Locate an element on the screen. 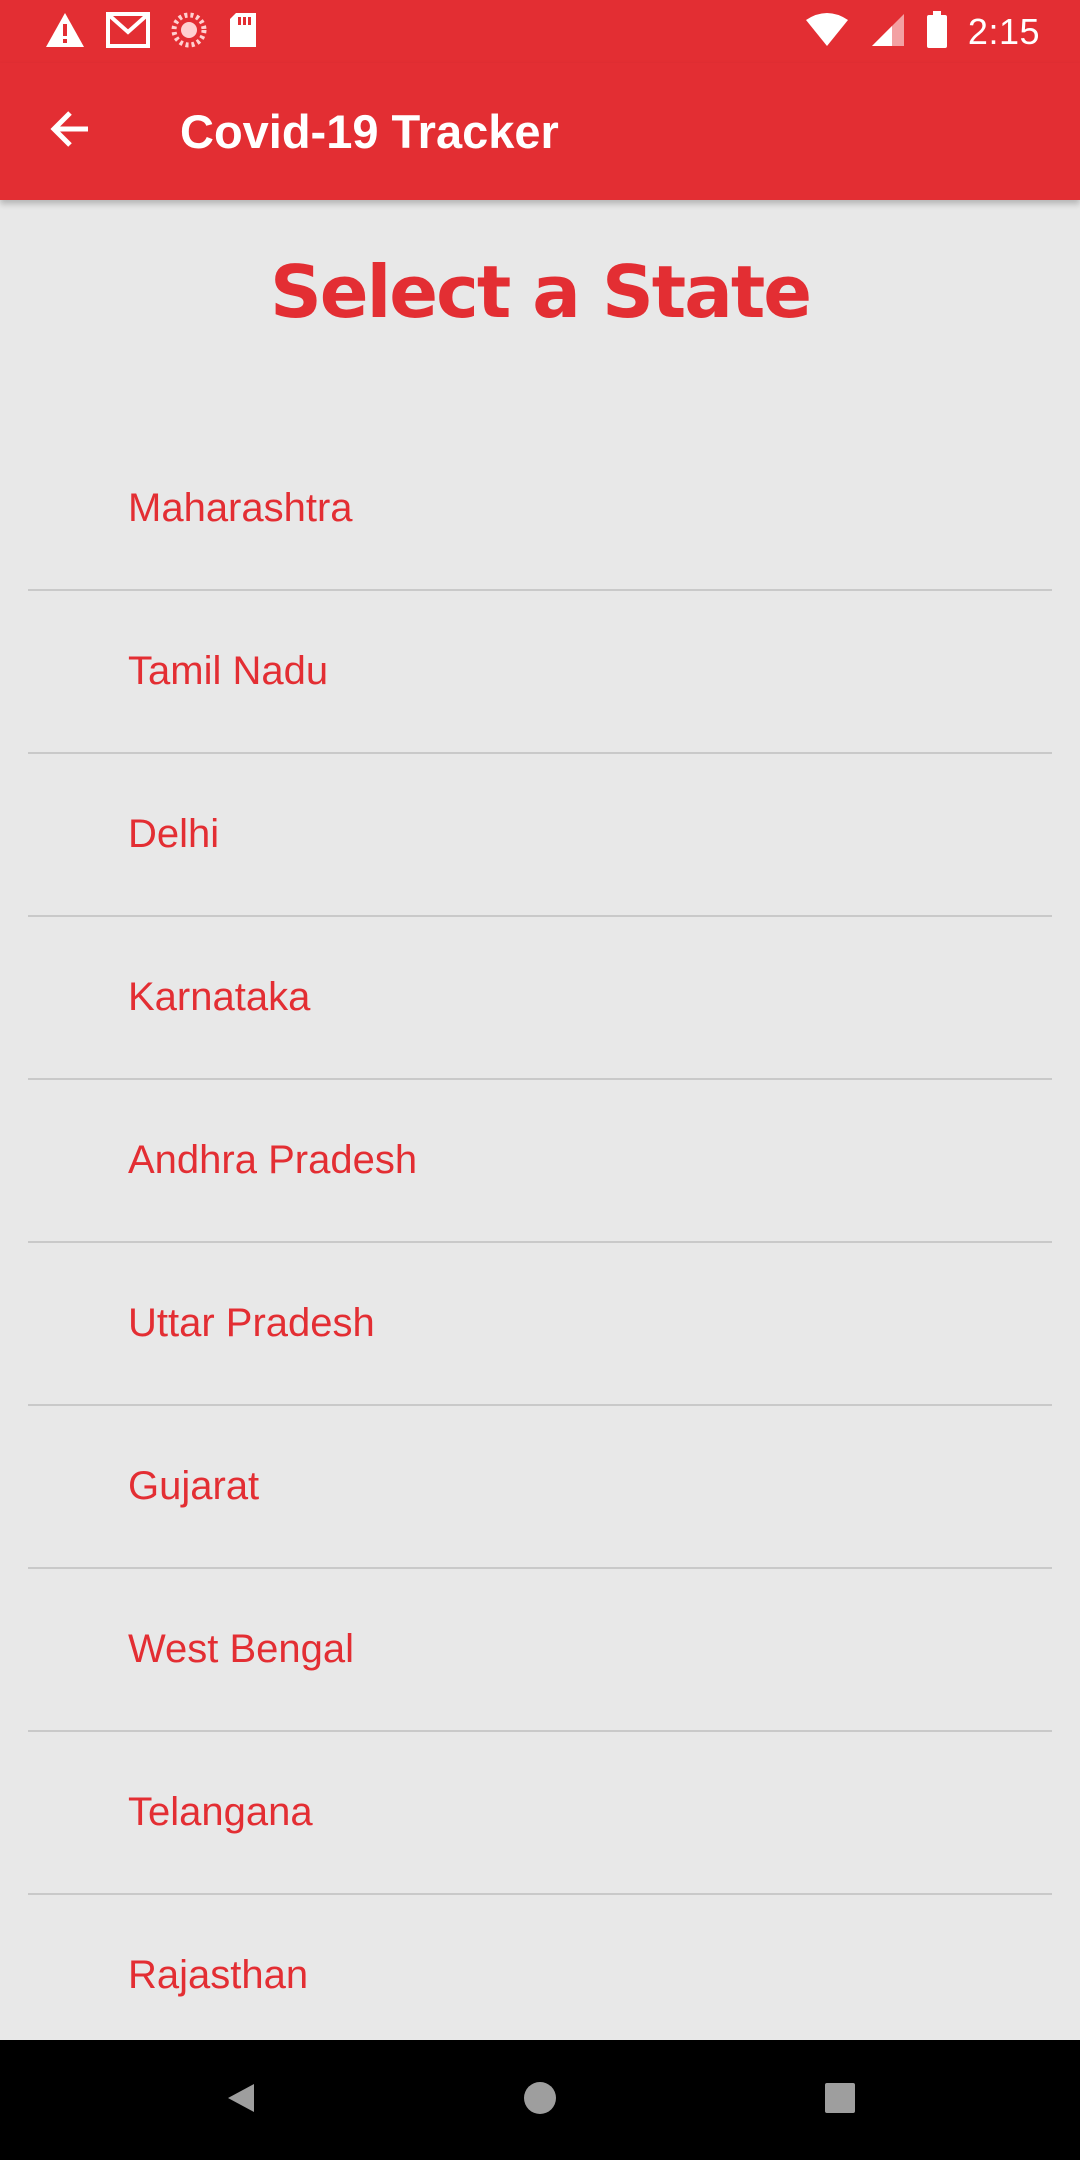 The height and width of the screenshot is (2160, 1080). list-item-state: Maharashtra is located at coordinates (540, 509).